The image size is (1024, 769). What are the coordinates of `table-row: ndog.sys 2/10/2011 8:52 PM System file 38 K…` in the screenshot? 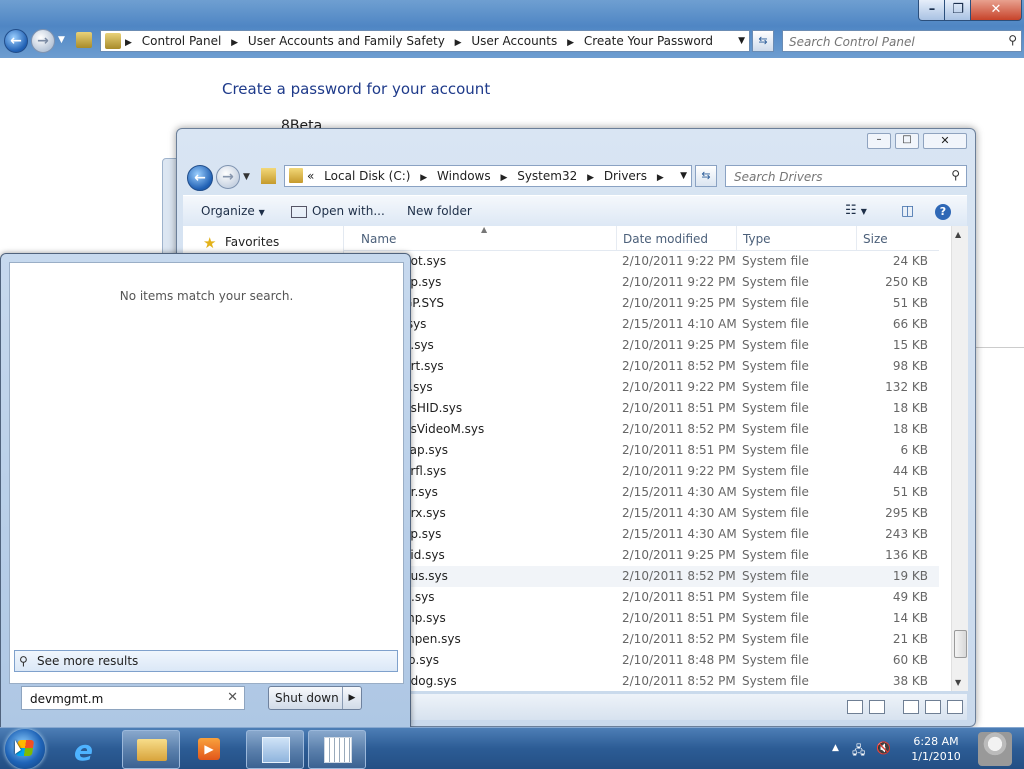 It's located at (641, 681).